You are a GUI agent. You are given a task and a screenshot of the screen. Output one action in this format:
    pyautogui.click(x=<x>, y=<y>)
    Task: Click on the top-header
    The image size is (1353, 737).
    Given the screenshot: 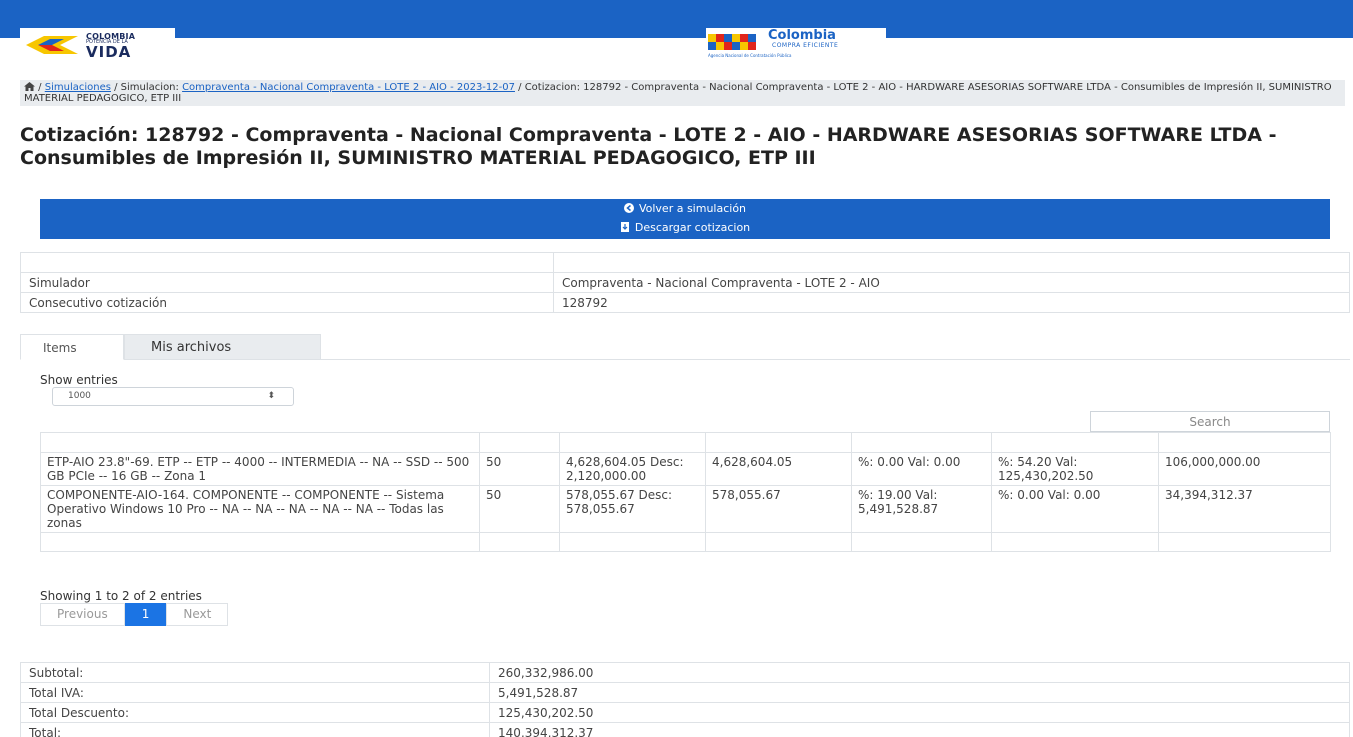 What is the action you would take?
    pyautogui.click(x=676, y=20)
    